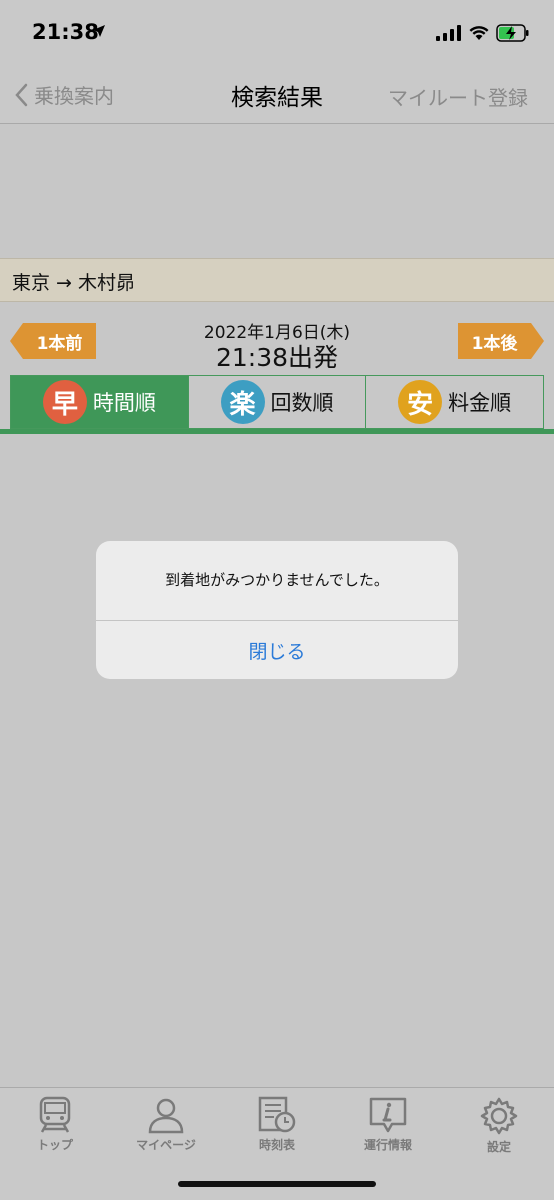 This screenshot has height=1200, width=554. I want to click on tab-top-label: トップ, so click(54, 1145).